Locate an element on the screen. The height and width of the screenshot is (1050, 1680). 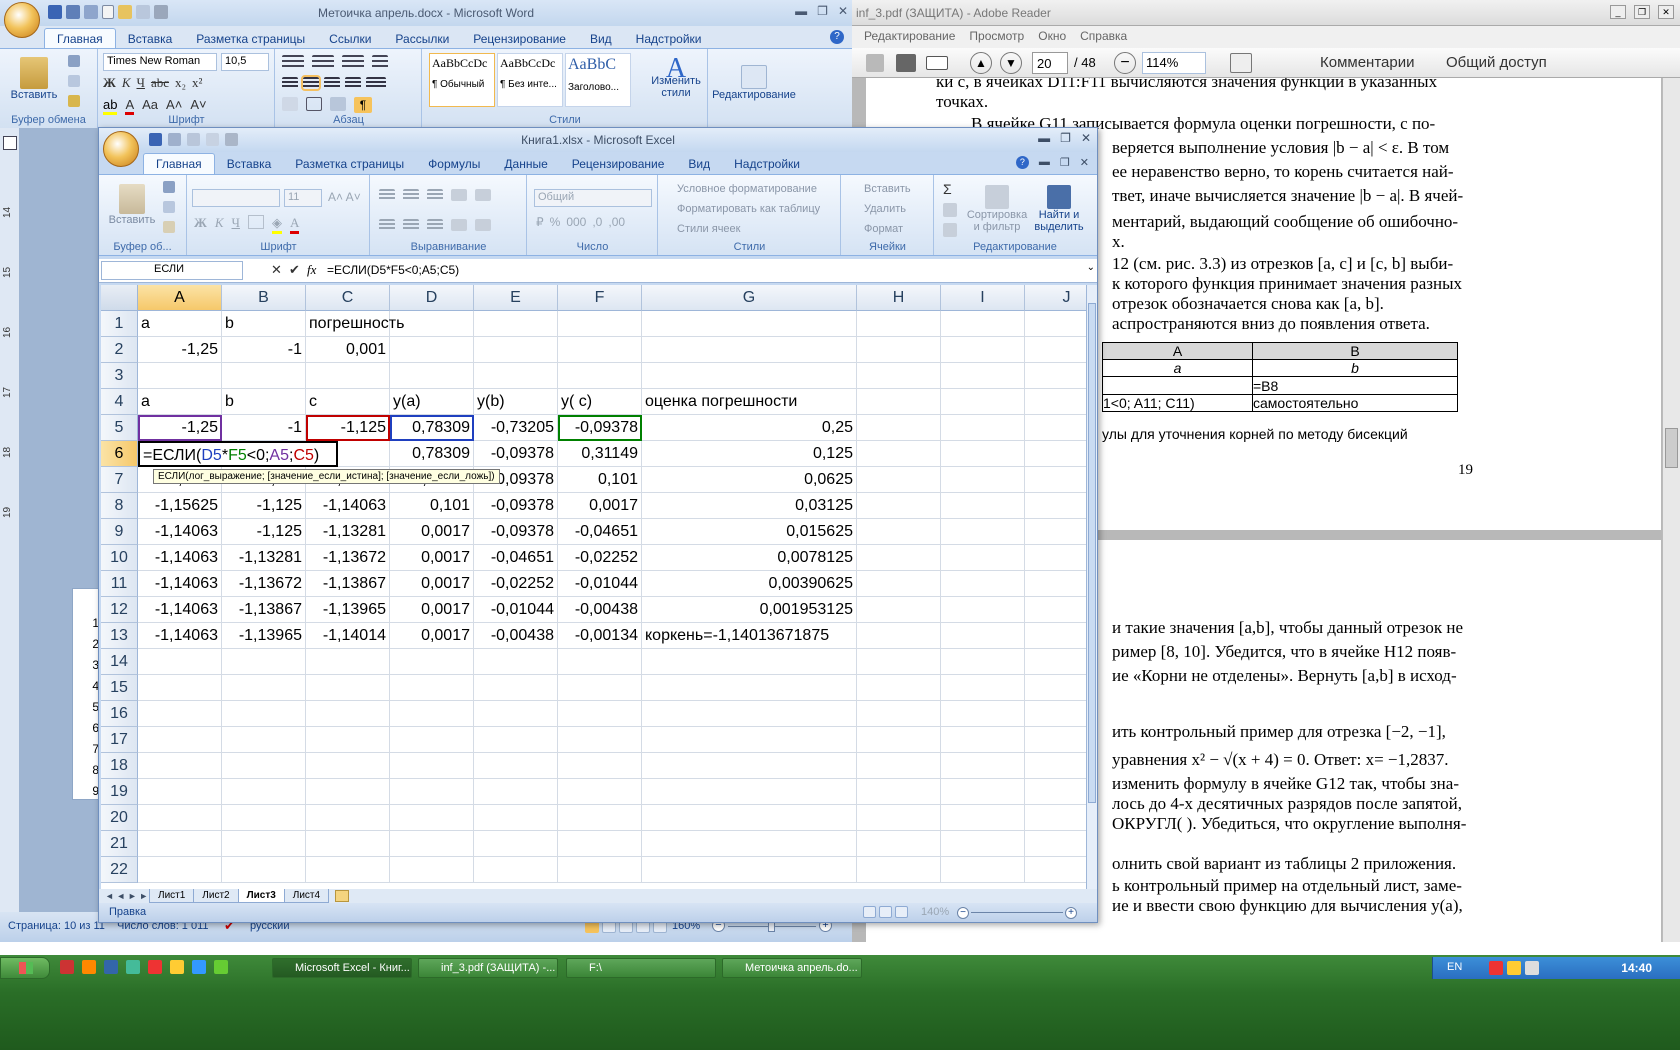
cell: погрешность is located at coordinates (355, 324).